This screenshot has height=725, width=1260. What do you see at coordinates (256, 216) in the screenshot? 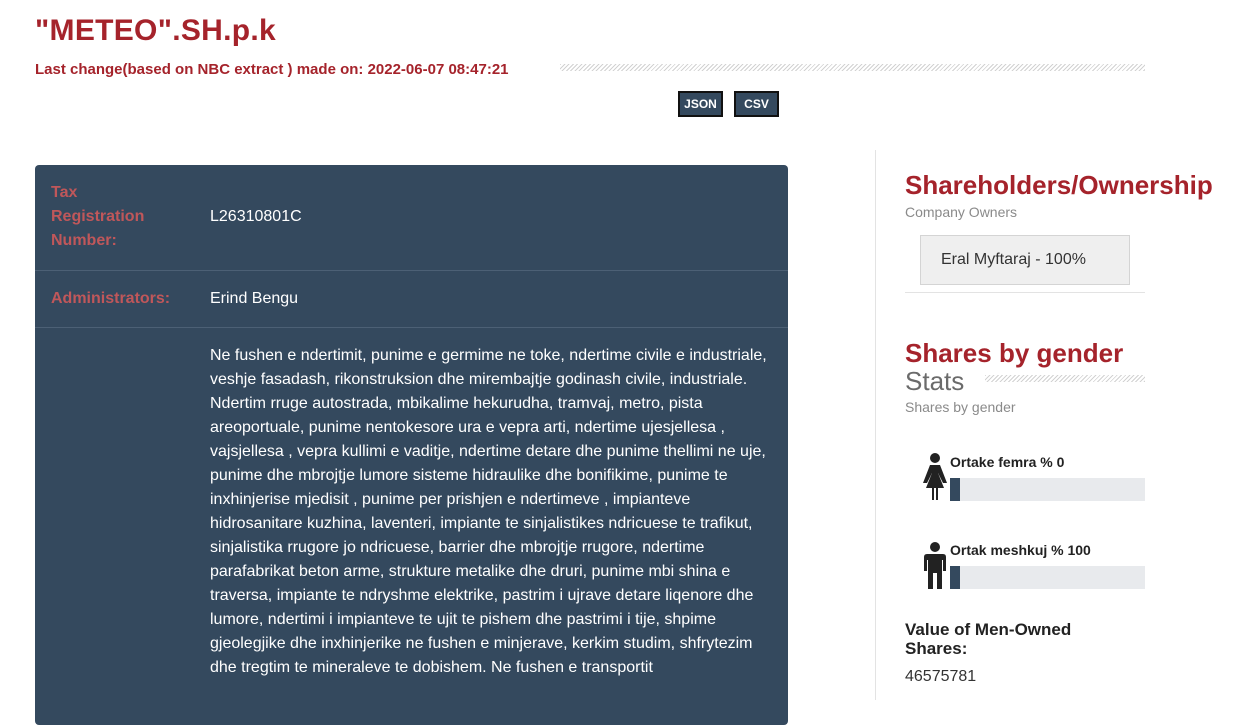
I see `tax-number-value: L26310801C` at bounding box center [256, 216].